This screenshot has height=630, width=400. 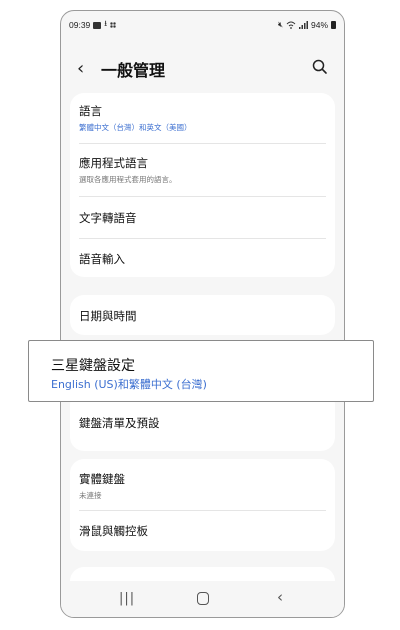 I want to click on navigation-bar: ||| ‹, so click(x=202, y=599).